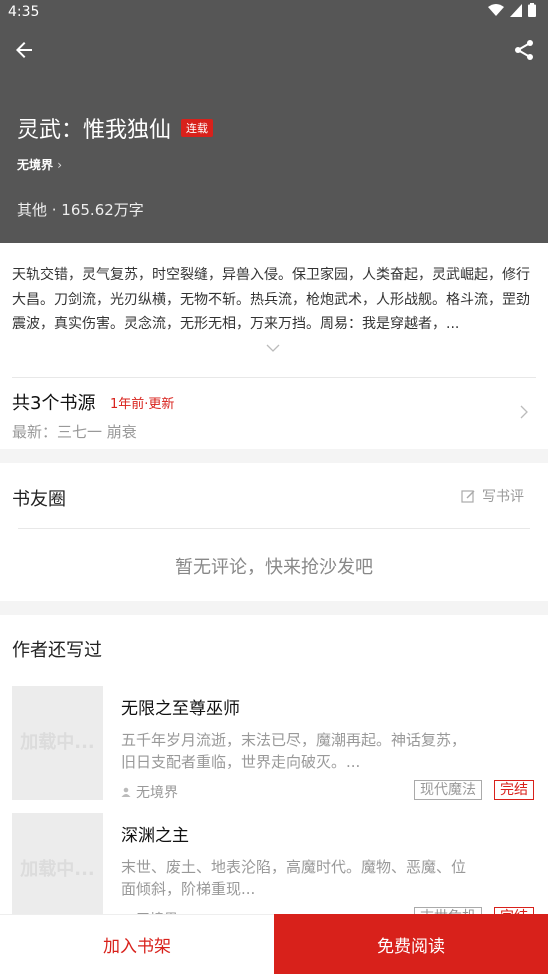  What do you see at coordinates (35, 165) in the screenshot?
I see `author-name: 无境界` at bounding box center [35, 165].